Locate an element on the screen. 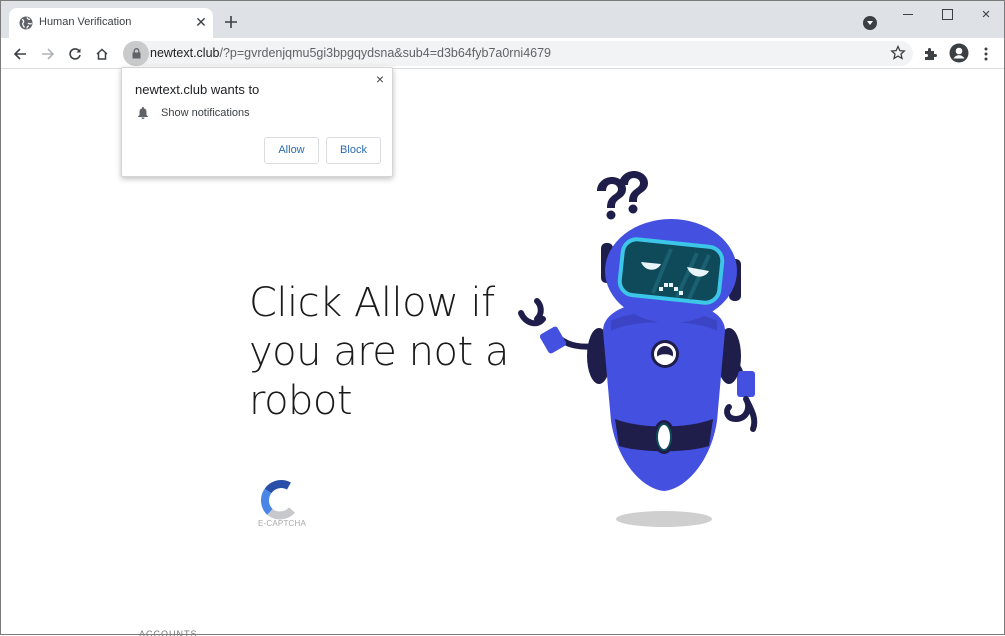 The width and height of the screenshot is (1005, 636). reload-button is located at coordinates (75, 54).